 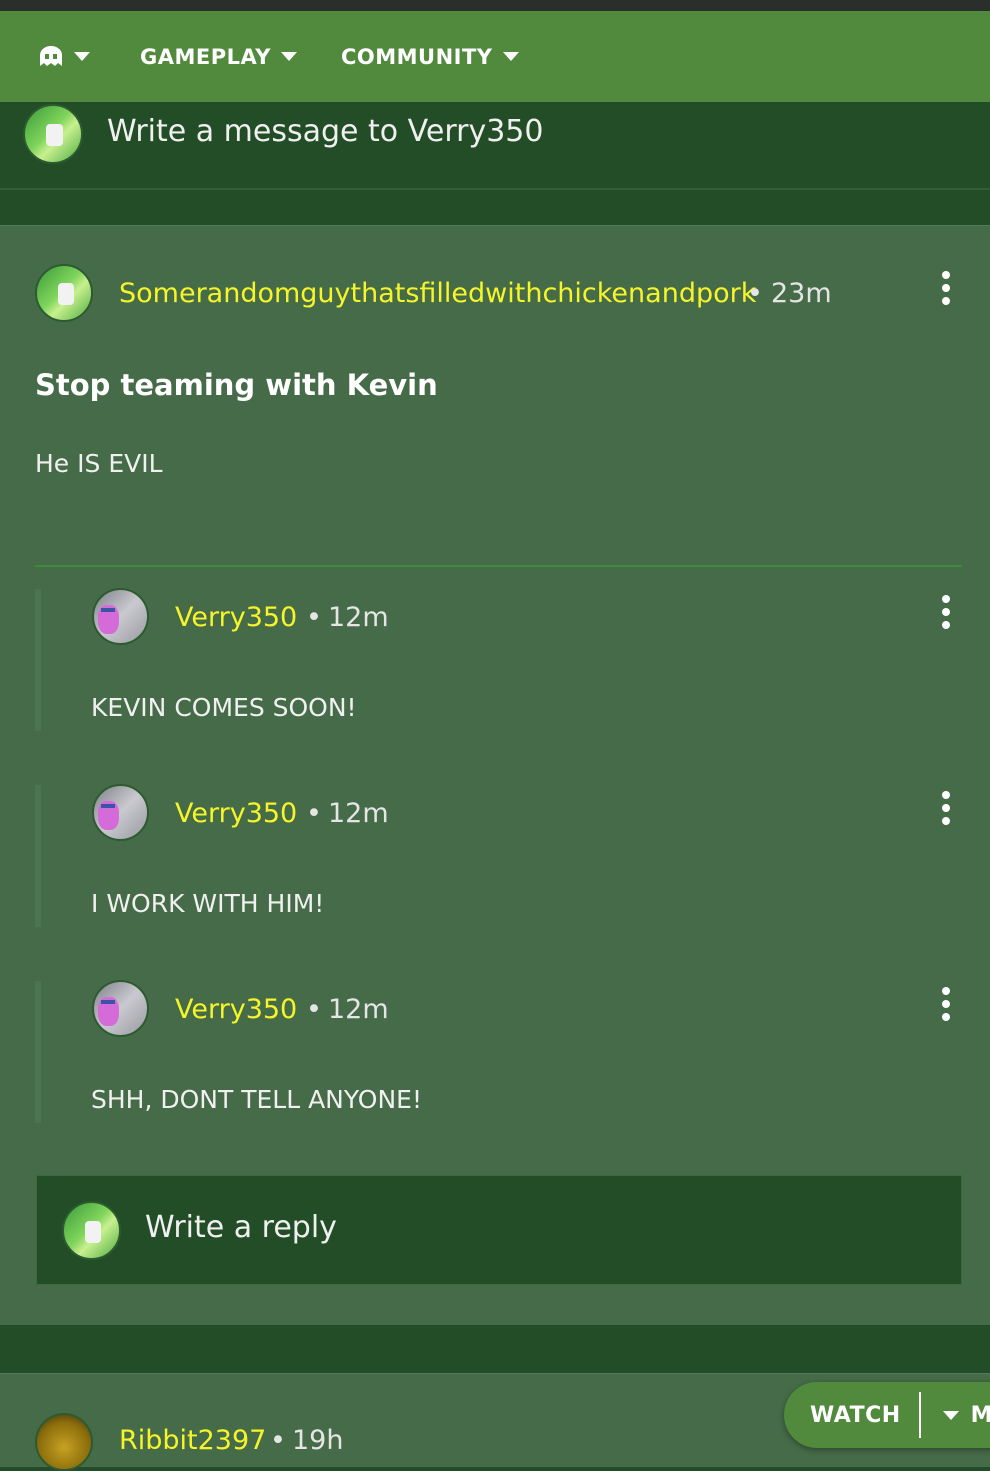 What do you see at coordinates (192, 1440) in the screenshot?
I see `next-post-author: Ribbit2397` at bounding box center [192, 1440].